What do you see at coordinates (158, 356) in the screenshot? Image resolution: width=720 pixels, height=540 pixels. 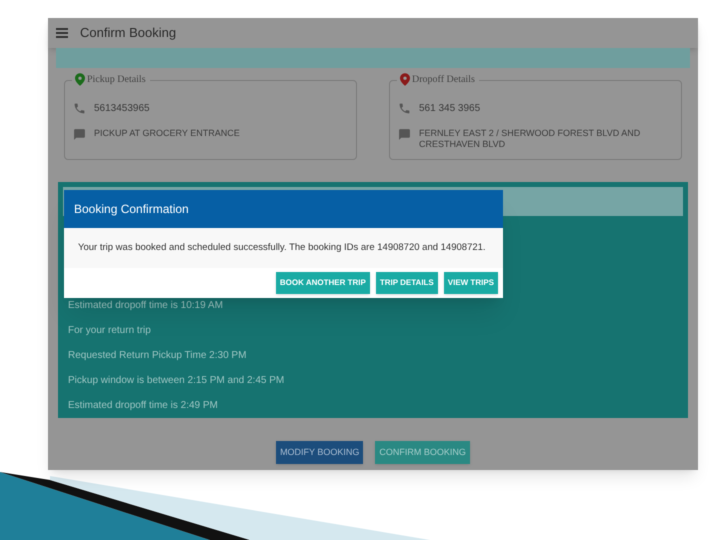 I see `summary-line: Requested Return Pickup Time 2:30 PM` at bounding box center [158, 356].